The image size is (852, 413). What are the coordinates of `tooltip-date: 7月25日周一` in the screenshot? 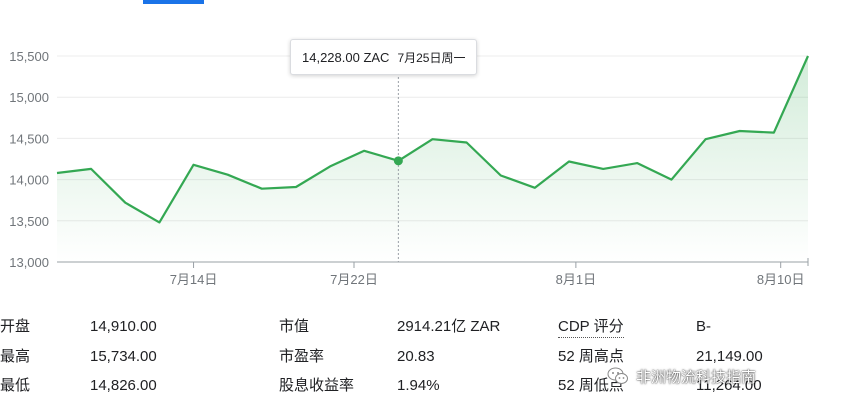 It's located at (431, 57).